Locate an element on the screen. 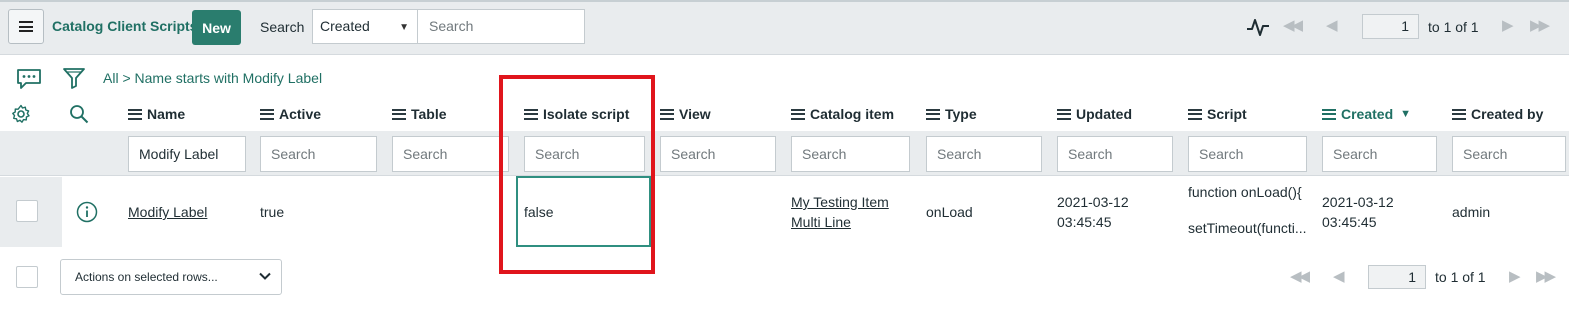 This screenshot has width=1569, height=314. footer-page-range: to 1 of 1 is located at coordinates (1460, 277).